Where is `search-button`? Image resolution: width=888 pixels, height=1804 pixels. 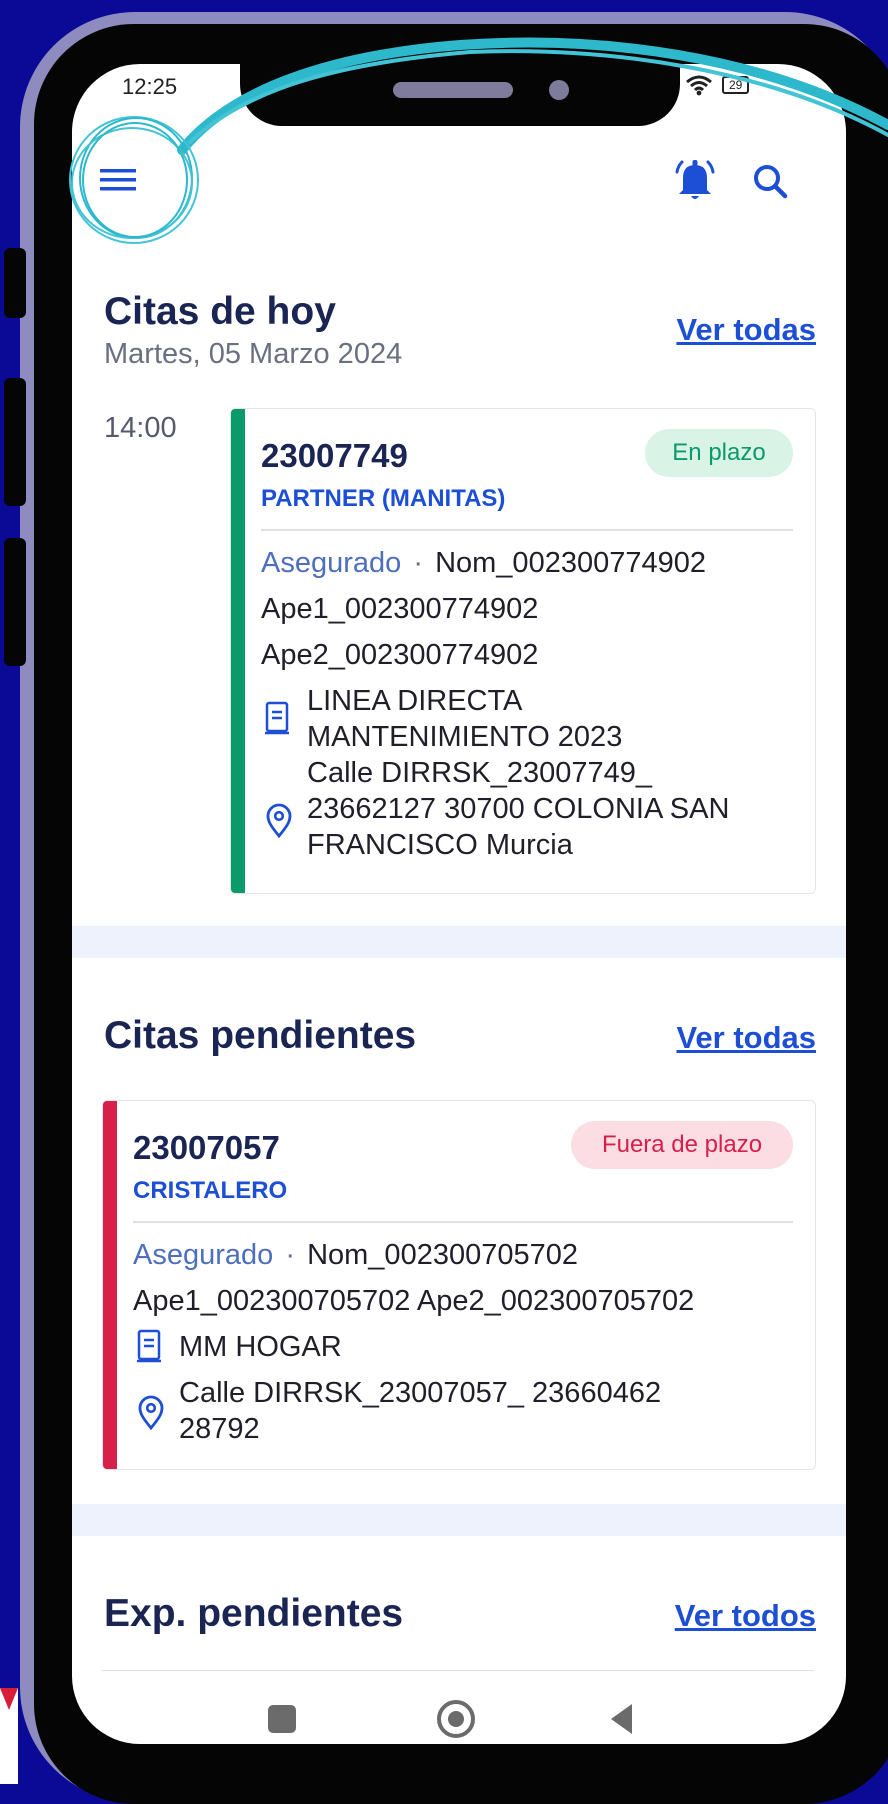 search-button is located at coordinates (771, 181).